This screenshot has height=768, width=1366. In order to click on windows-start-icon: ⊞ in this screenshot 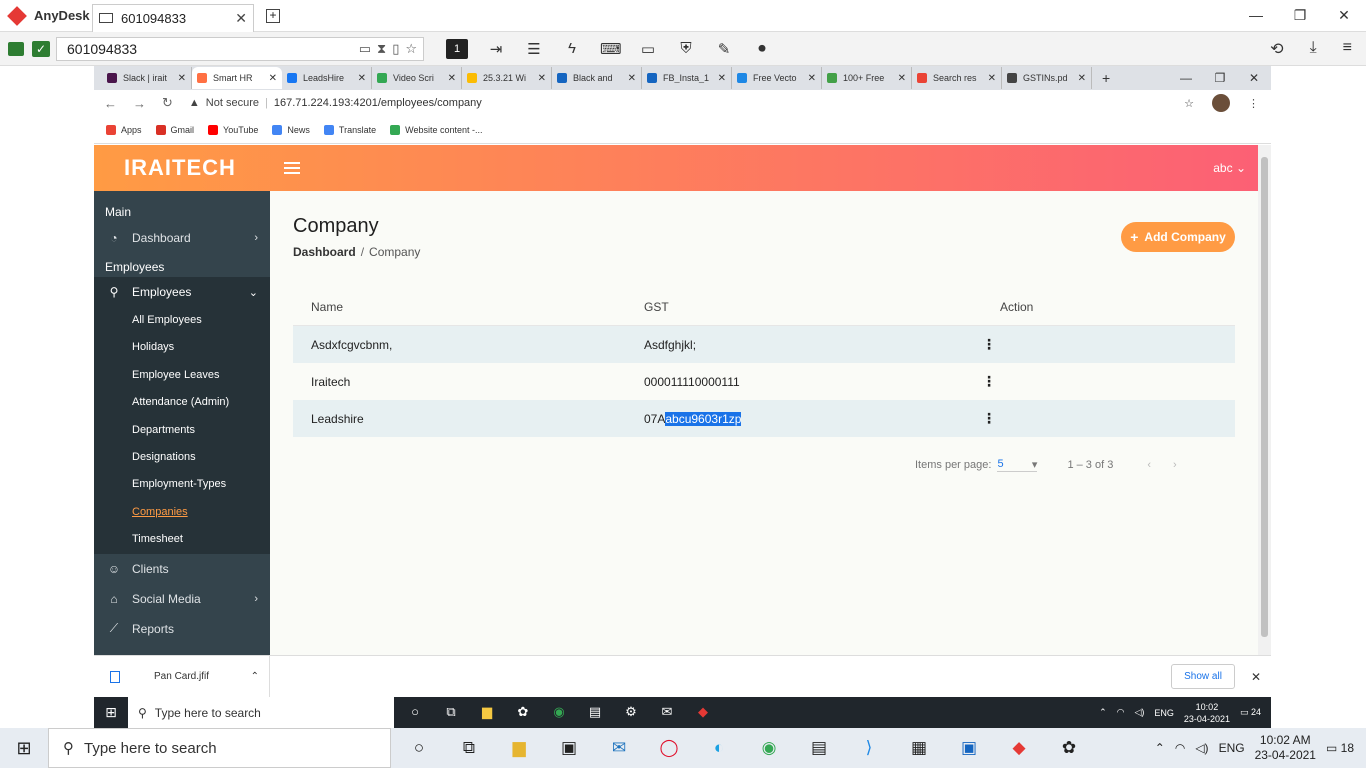, I will do `click(24, 748)`.